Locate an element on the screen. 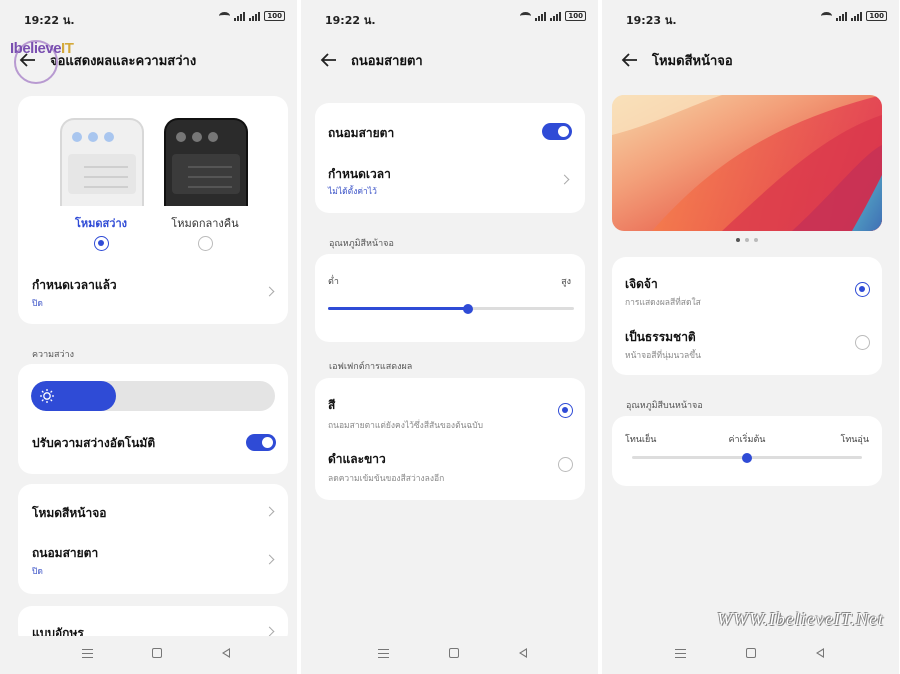 The image size is (900, 674). page-indicator is located at coordinates (747, 240).